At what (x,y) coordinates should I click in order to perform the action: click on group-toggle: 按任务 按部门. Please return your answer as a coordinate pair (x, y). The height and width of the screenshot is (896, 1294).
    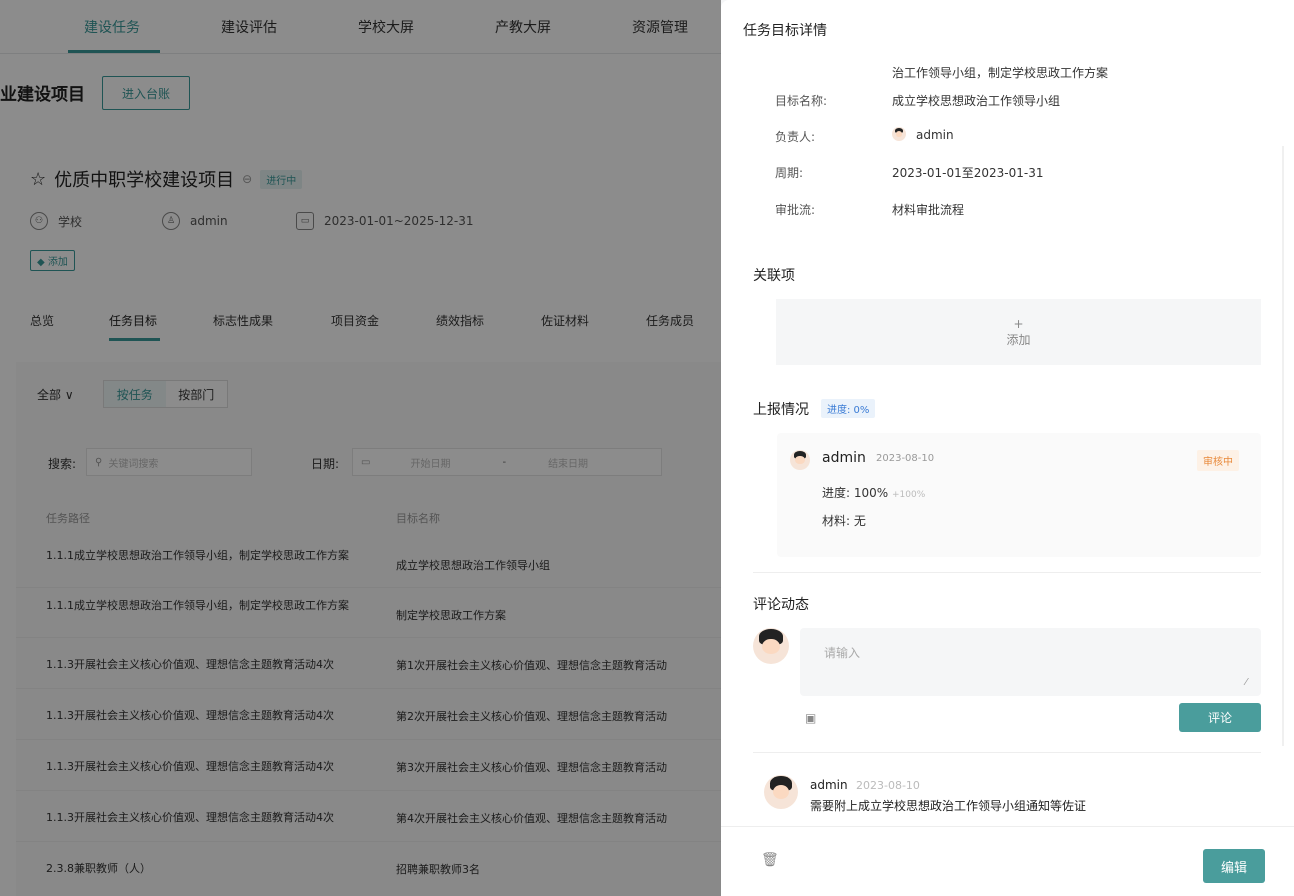
    Looking at the image, I should click on (165, 394).